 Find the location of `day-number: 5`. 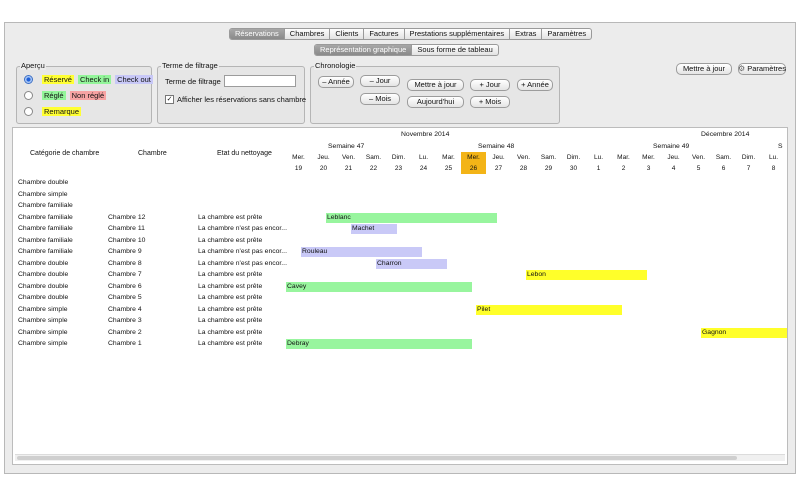

day-number: 5 is located at coordinates (698, 168).